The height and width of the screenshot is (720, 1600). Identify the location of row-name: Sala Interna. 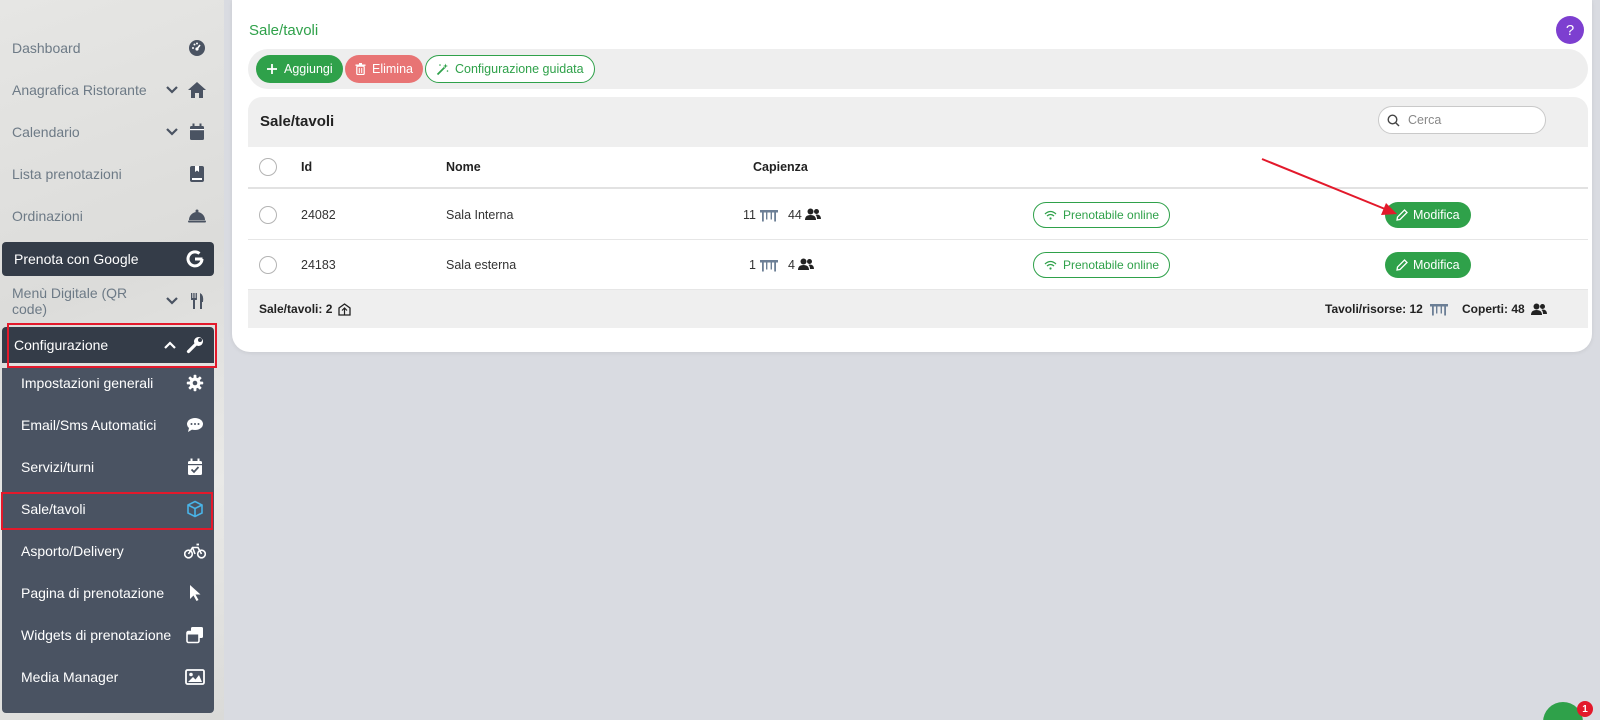
(480, 214).